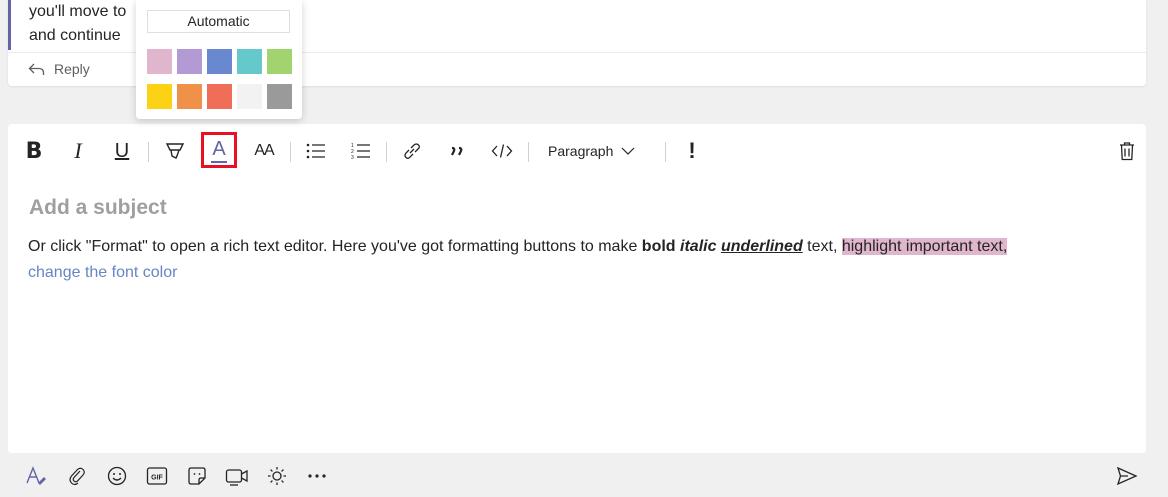  Describe the element at coordinates (698, 246) in the screenshot. I see `italic-text: italic` at that location.